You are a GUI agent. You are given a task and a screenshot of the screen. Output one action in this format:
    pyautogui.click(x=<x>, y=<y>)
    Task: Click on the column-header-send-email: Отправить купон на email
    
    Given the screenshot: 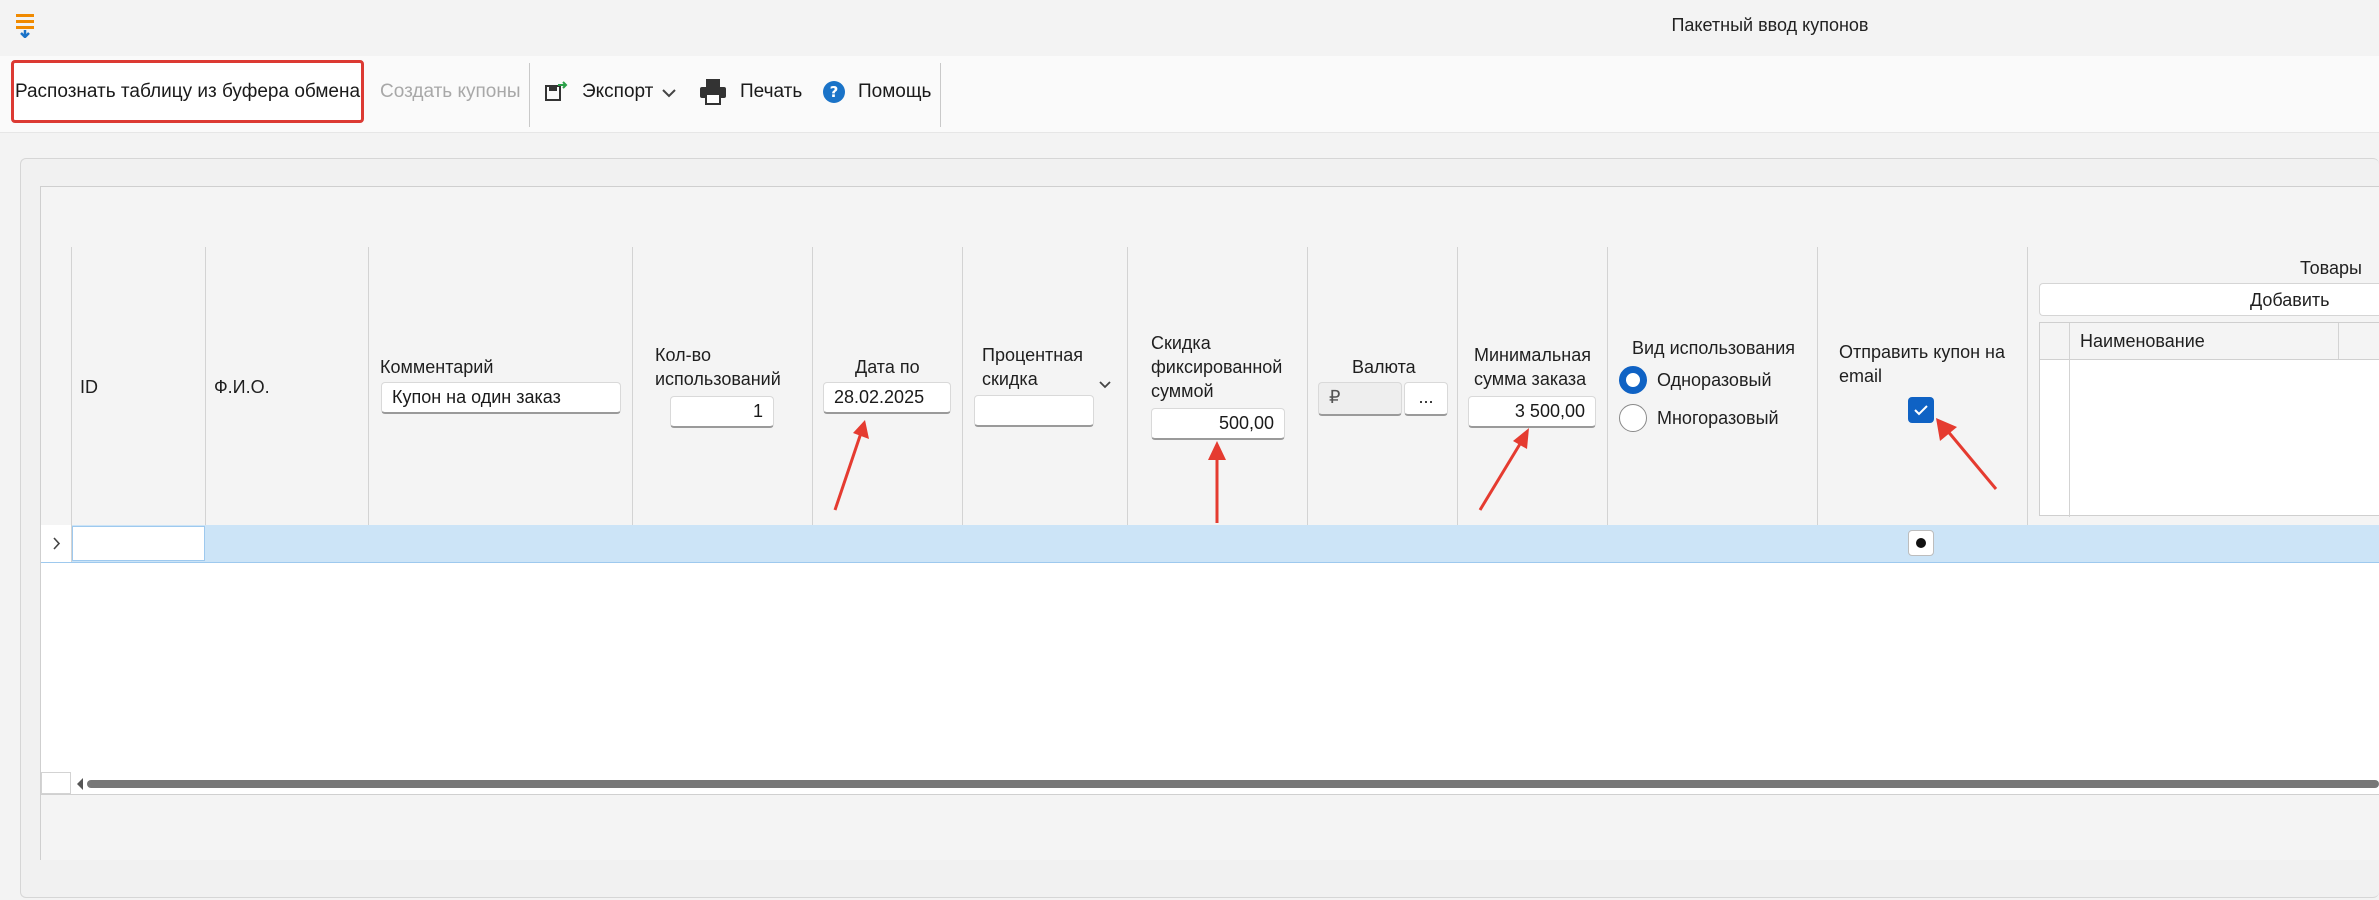 What is the action you would take?
    pyautogui.click(x=1929, y=364)
    